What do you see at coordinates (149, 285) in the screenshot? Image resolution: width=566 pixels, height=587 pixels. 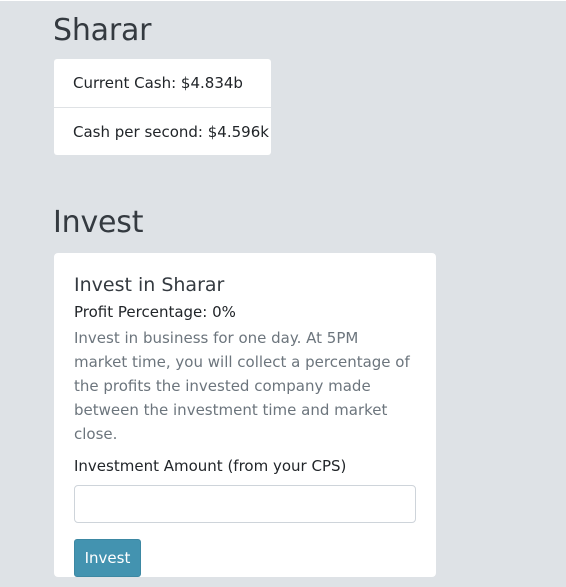 I see `invest-card-title: Invest in Sharar` at bounding box center [149, 285].